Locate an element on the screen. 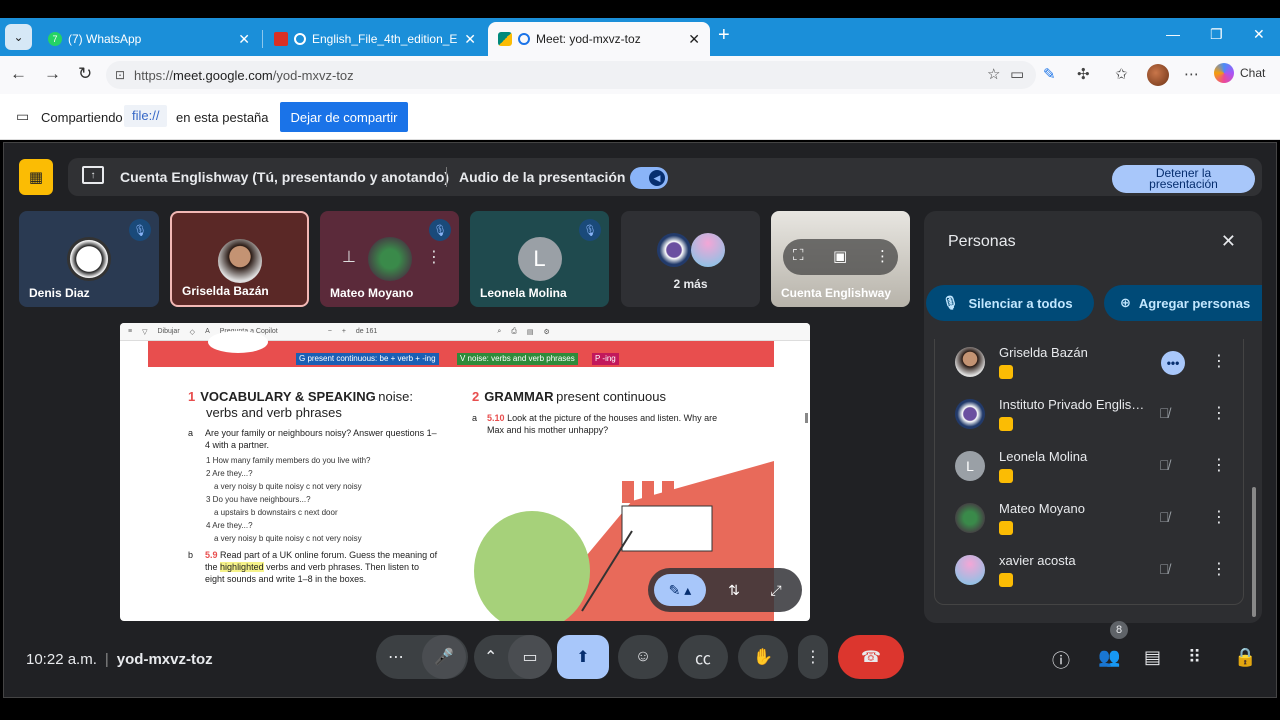  copilot-chat-button: Chat is located at coordinates (1239, 73).